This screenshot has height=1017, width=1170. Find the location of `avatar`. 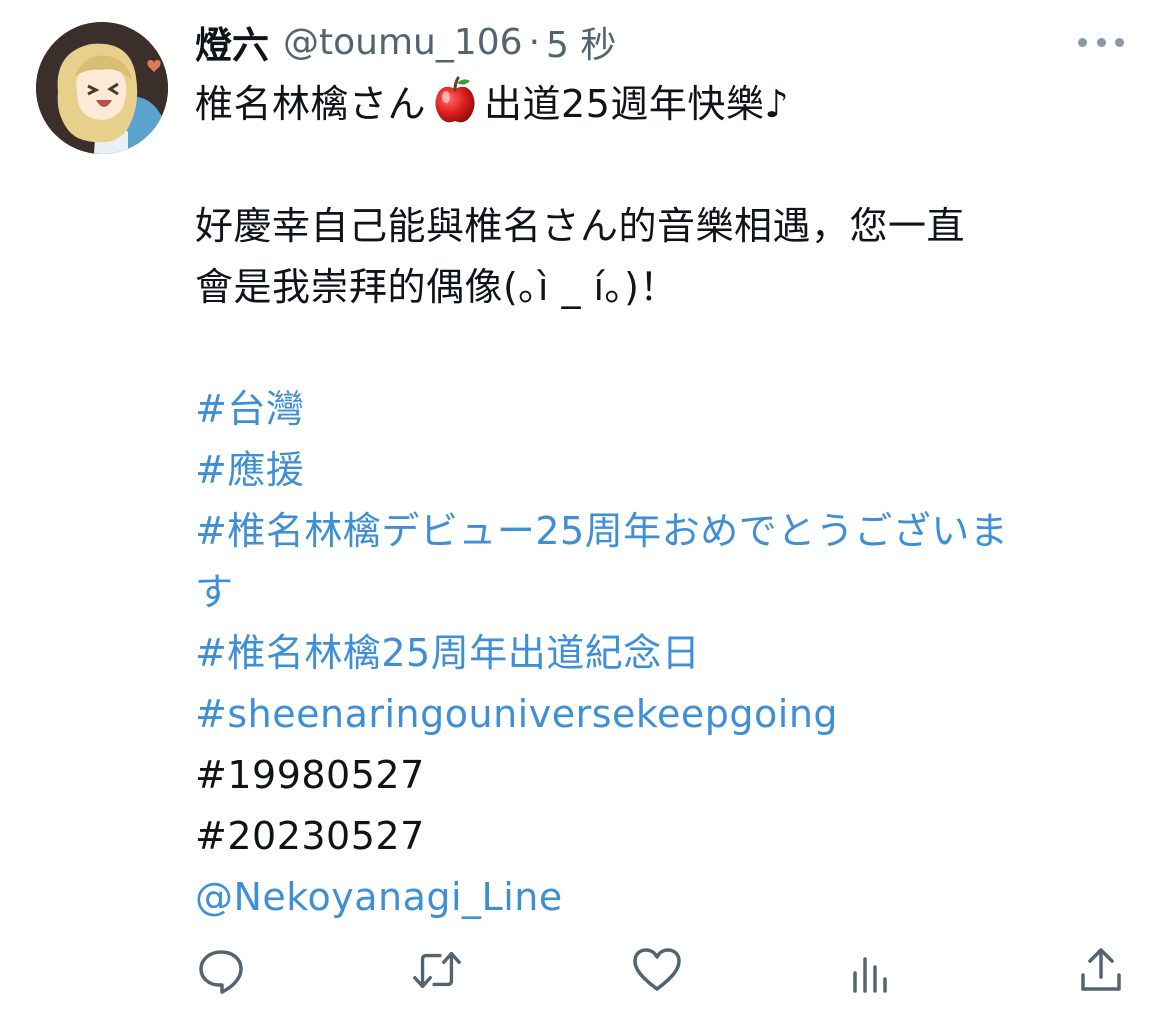

avatar is located at coordinates (102, 88).